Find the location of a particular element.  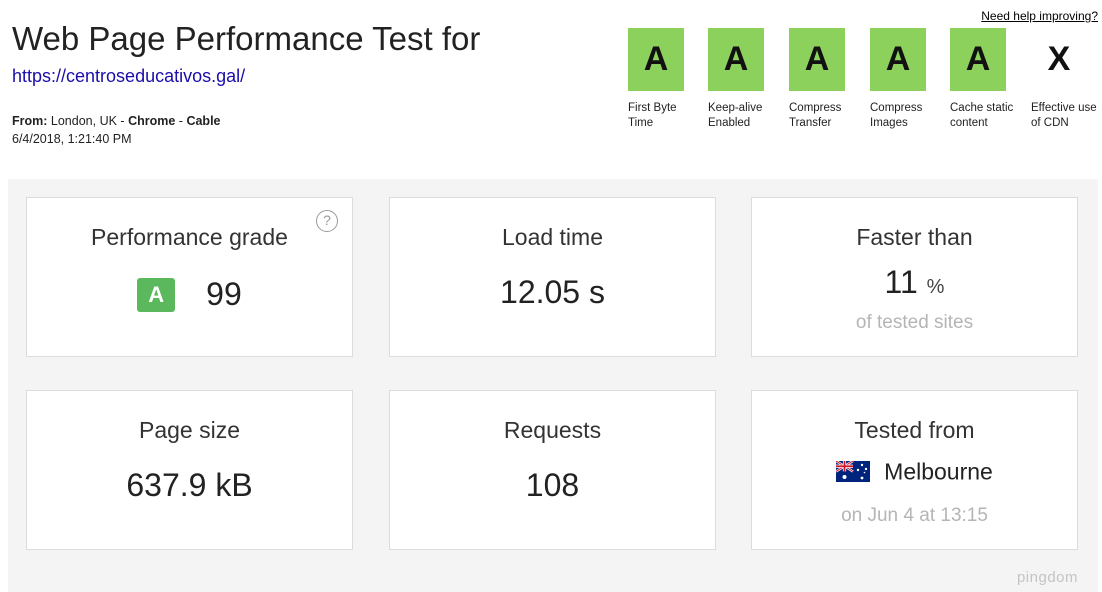

tested-from-location: Melbourne is located at coordinates (938, 471).